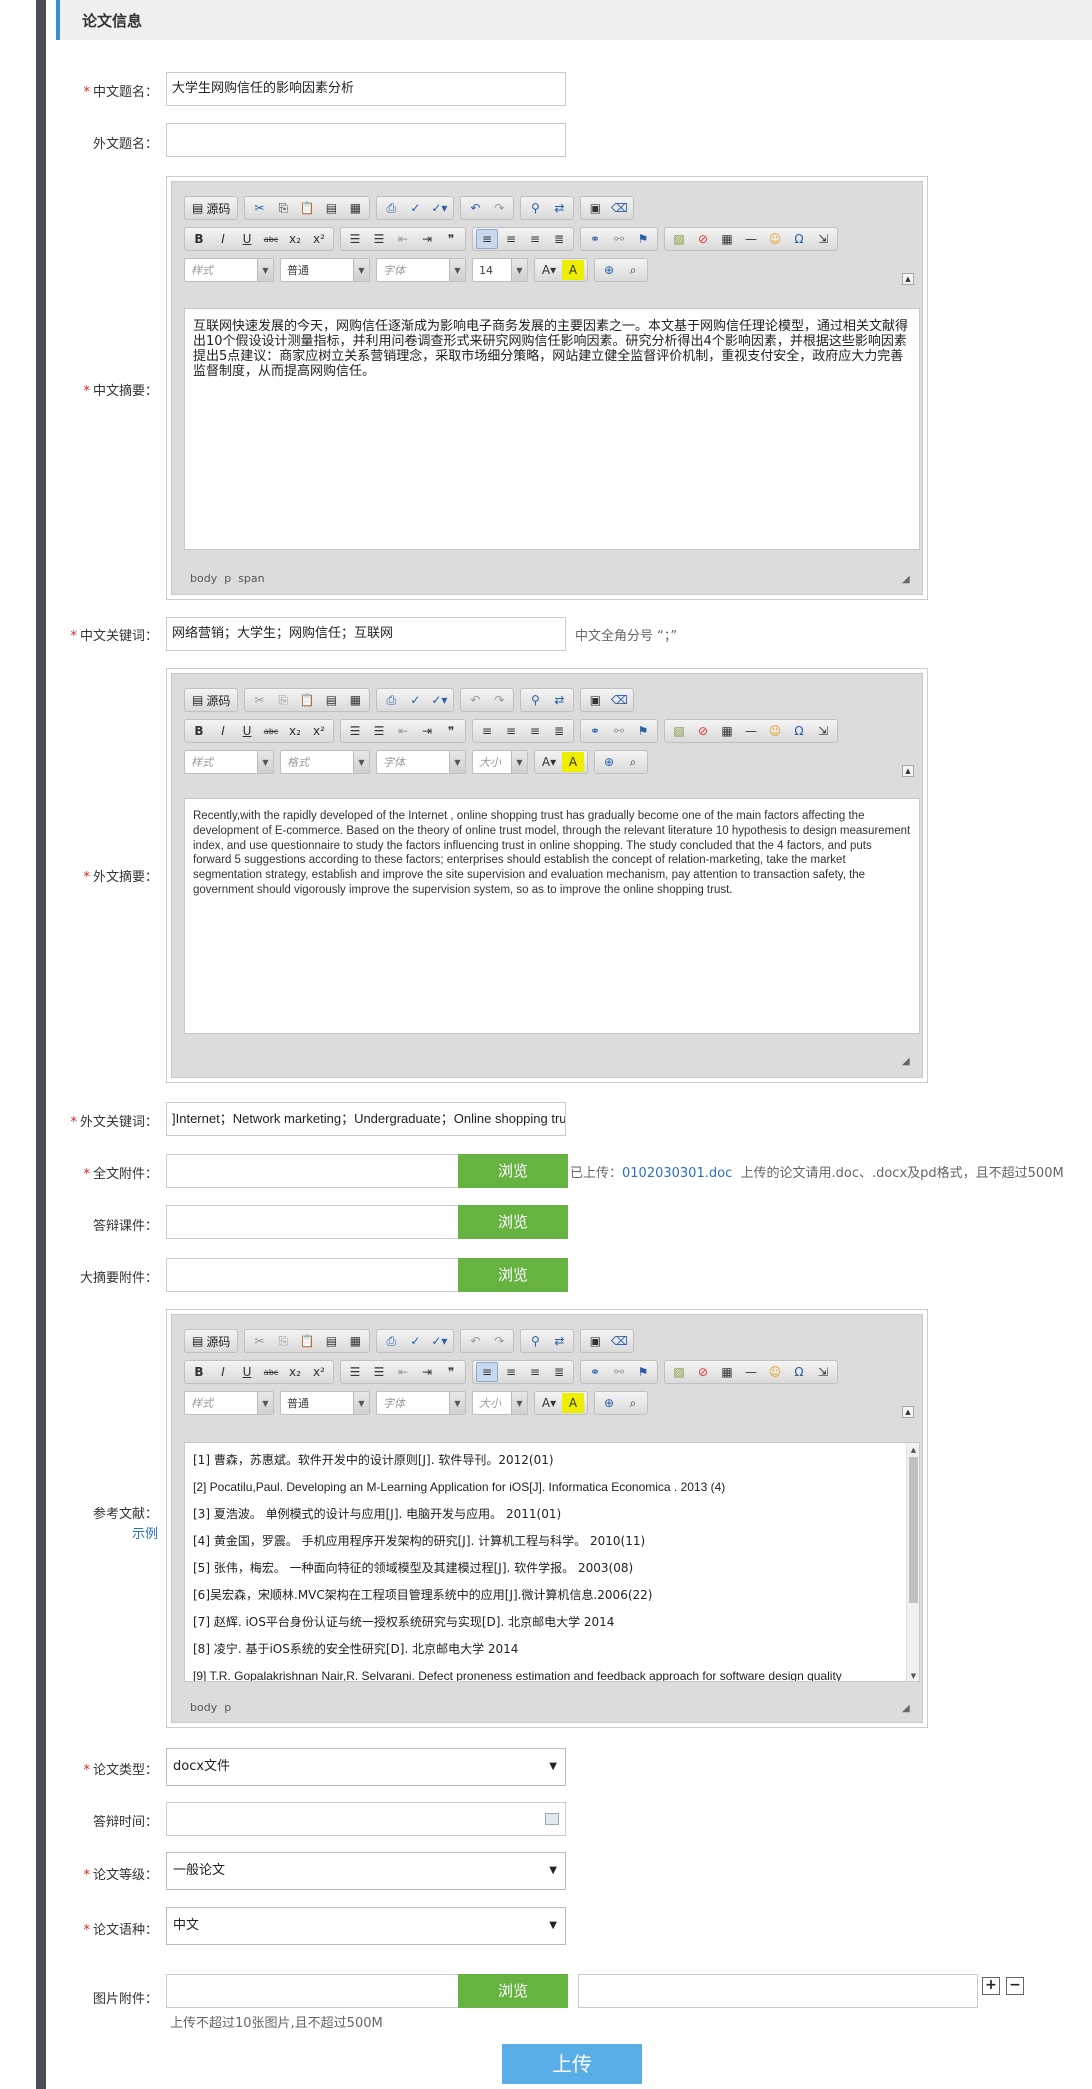 This screenshot has height=2089, width=1092. What do you see at coordinates (199, 731) in the screenshot?
I see `bold-icon: B` at bounding box center [199, 731].